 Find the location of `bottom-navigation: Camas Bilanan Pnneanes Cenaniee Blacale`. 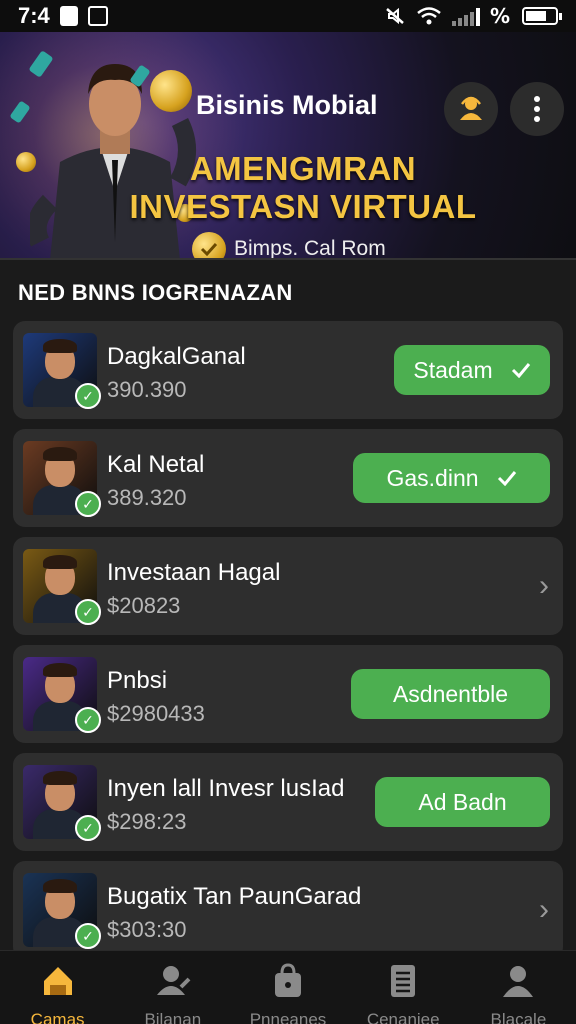

bottom-navigation: Camas Bilanan Pnneanes Cenaniee Blacale is located at coordinates (288, 987).